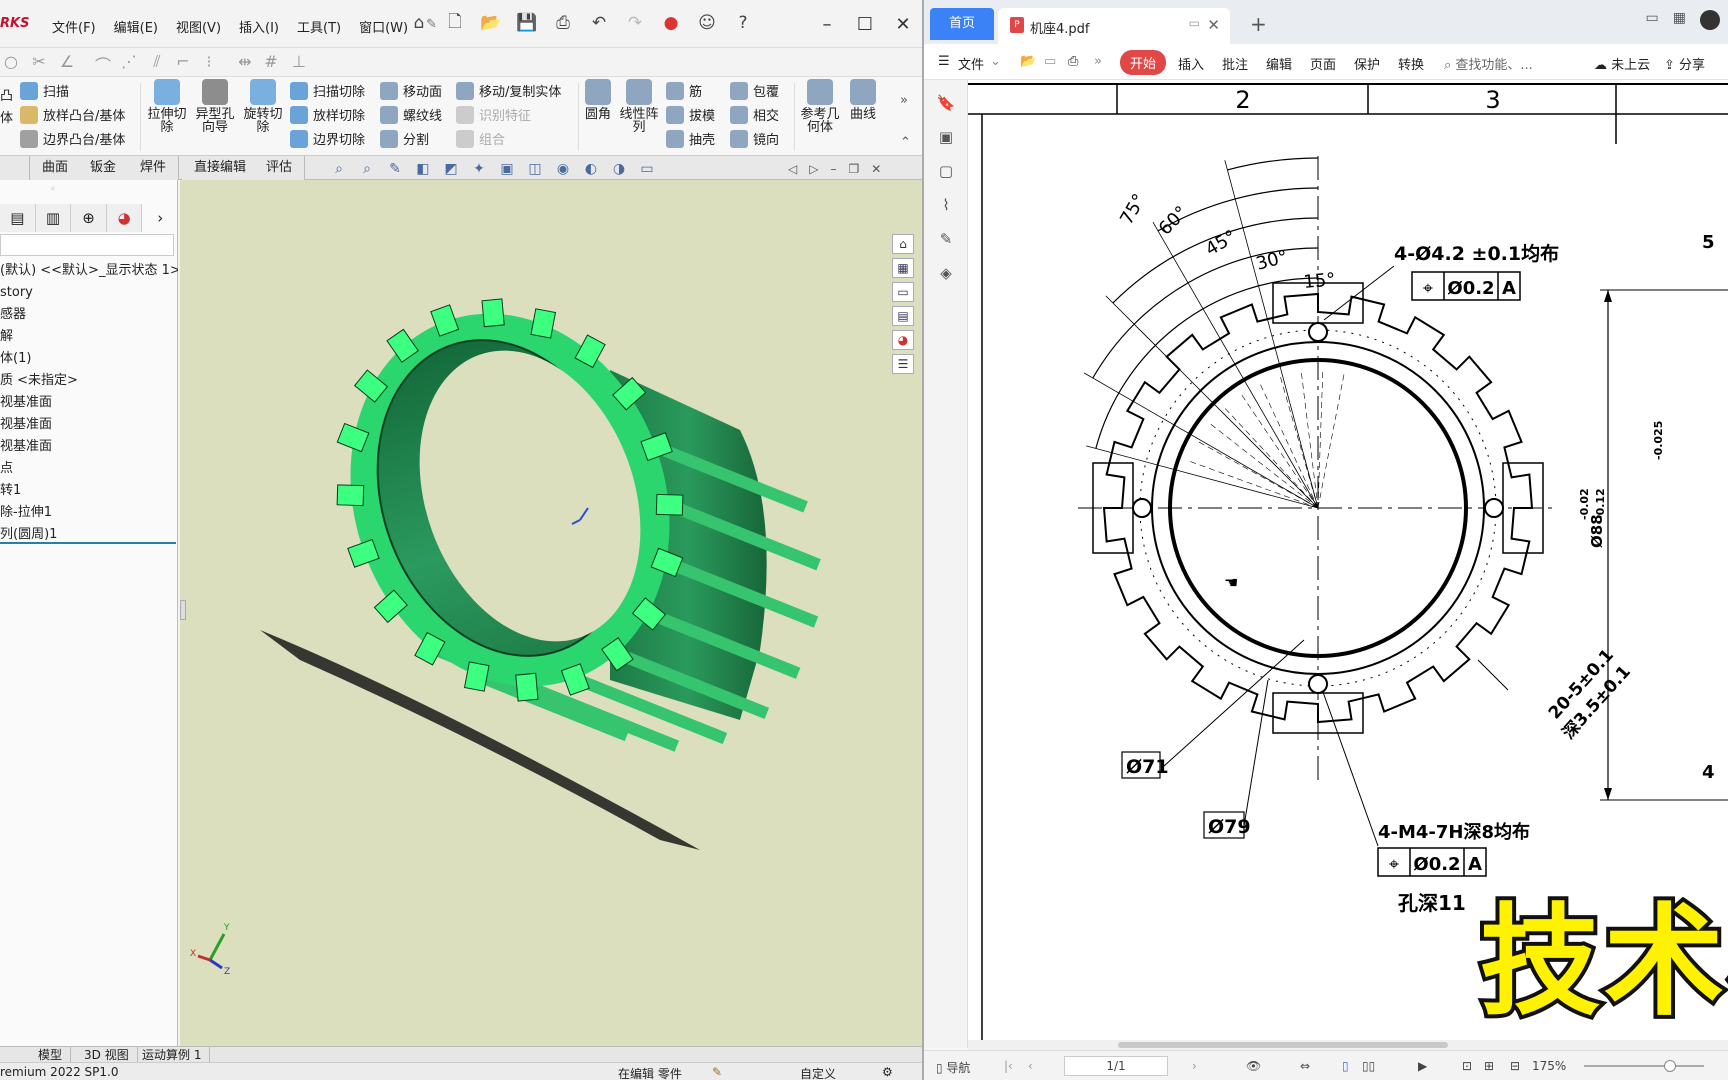 Image resolution: width=1728 pixels, height=1080 pixels. I want to click on ribbon-collapse-icon: ⌃, so click(905, 142).